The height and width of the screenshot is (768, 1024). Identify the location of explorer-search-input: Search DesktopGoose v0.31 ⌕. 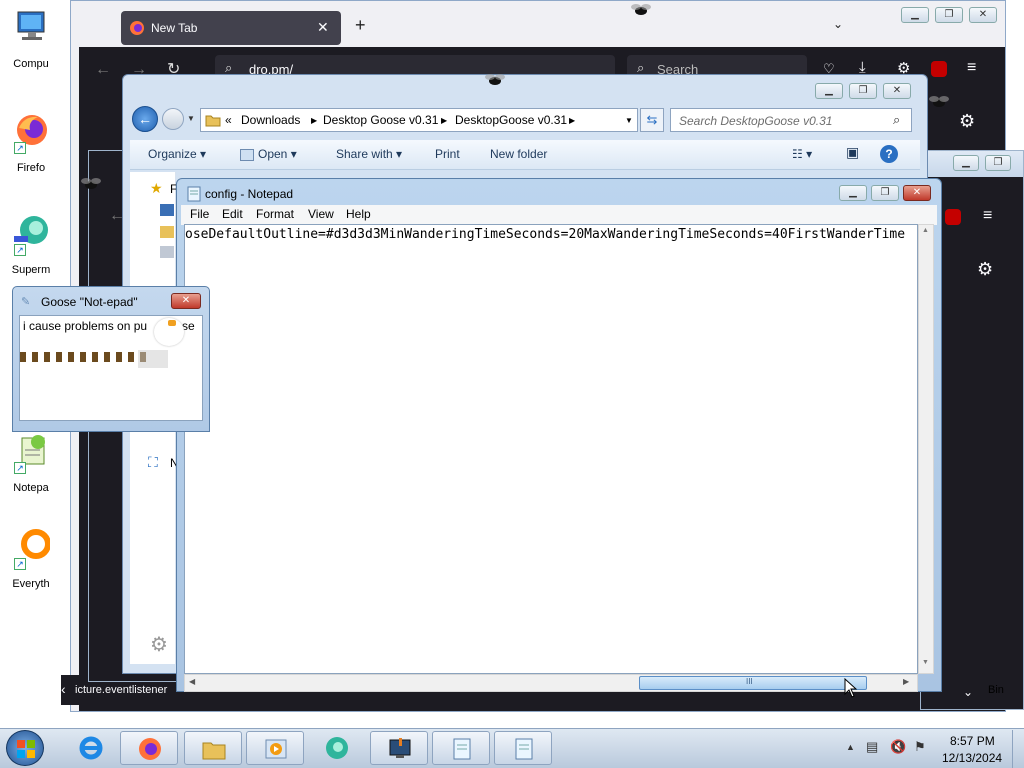
(791, 120).